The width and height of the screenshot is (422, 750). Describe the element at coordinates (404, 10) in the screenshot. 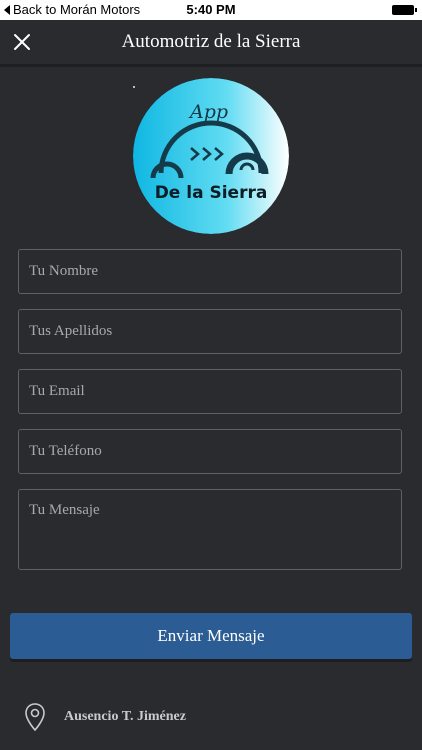

I see `battery-icon` at that location.